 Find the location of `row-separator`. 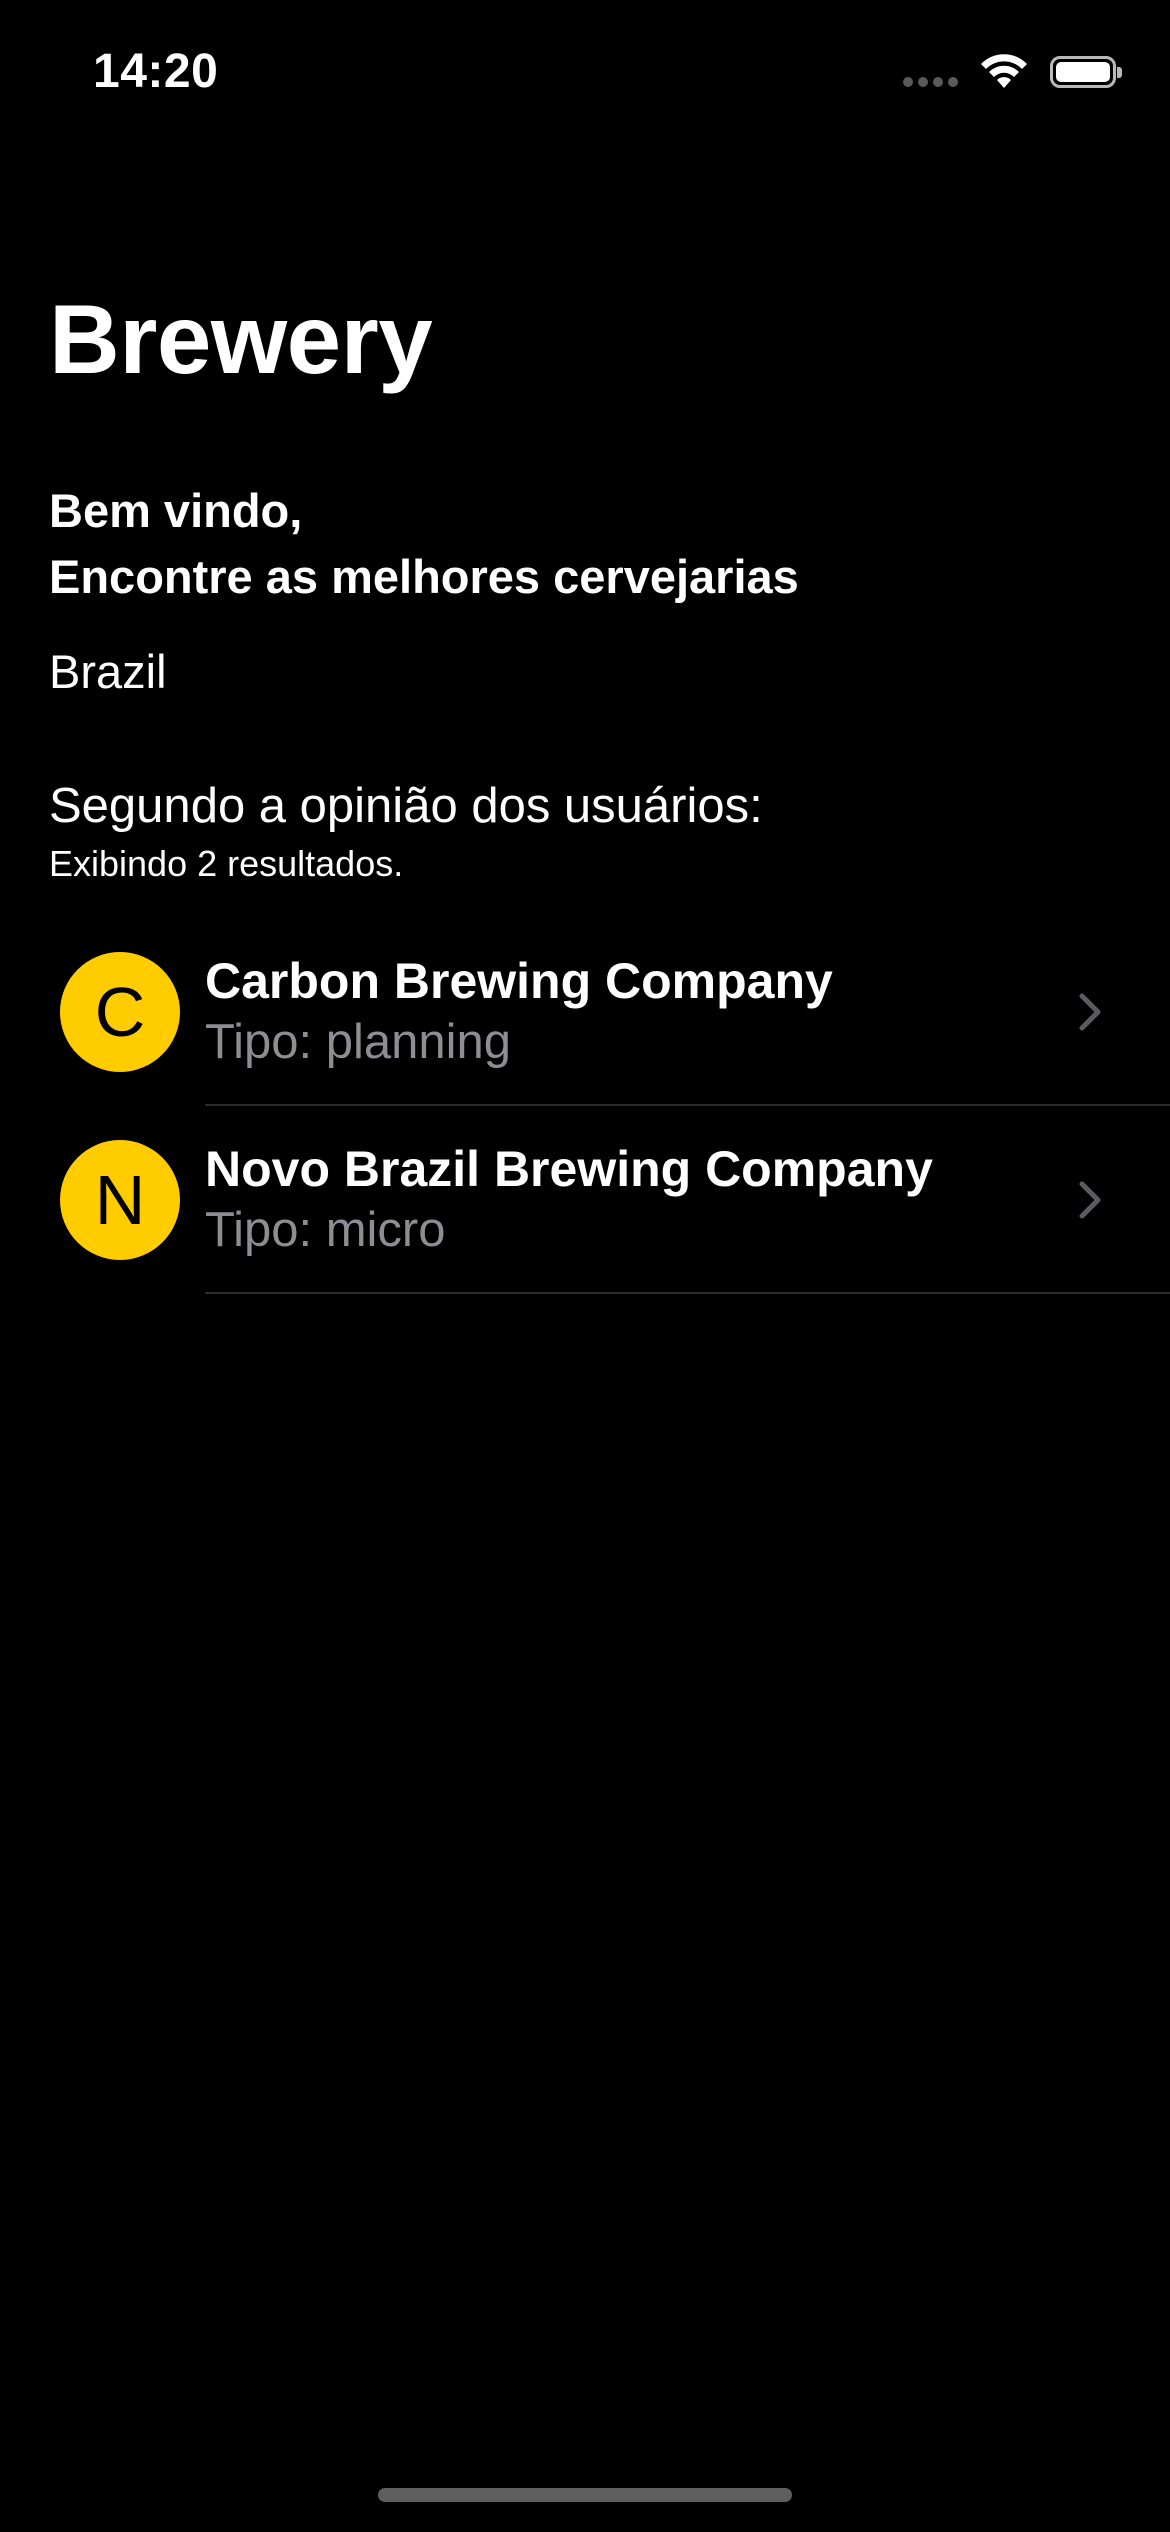

row-separator is located at coordinates (687, 1293).